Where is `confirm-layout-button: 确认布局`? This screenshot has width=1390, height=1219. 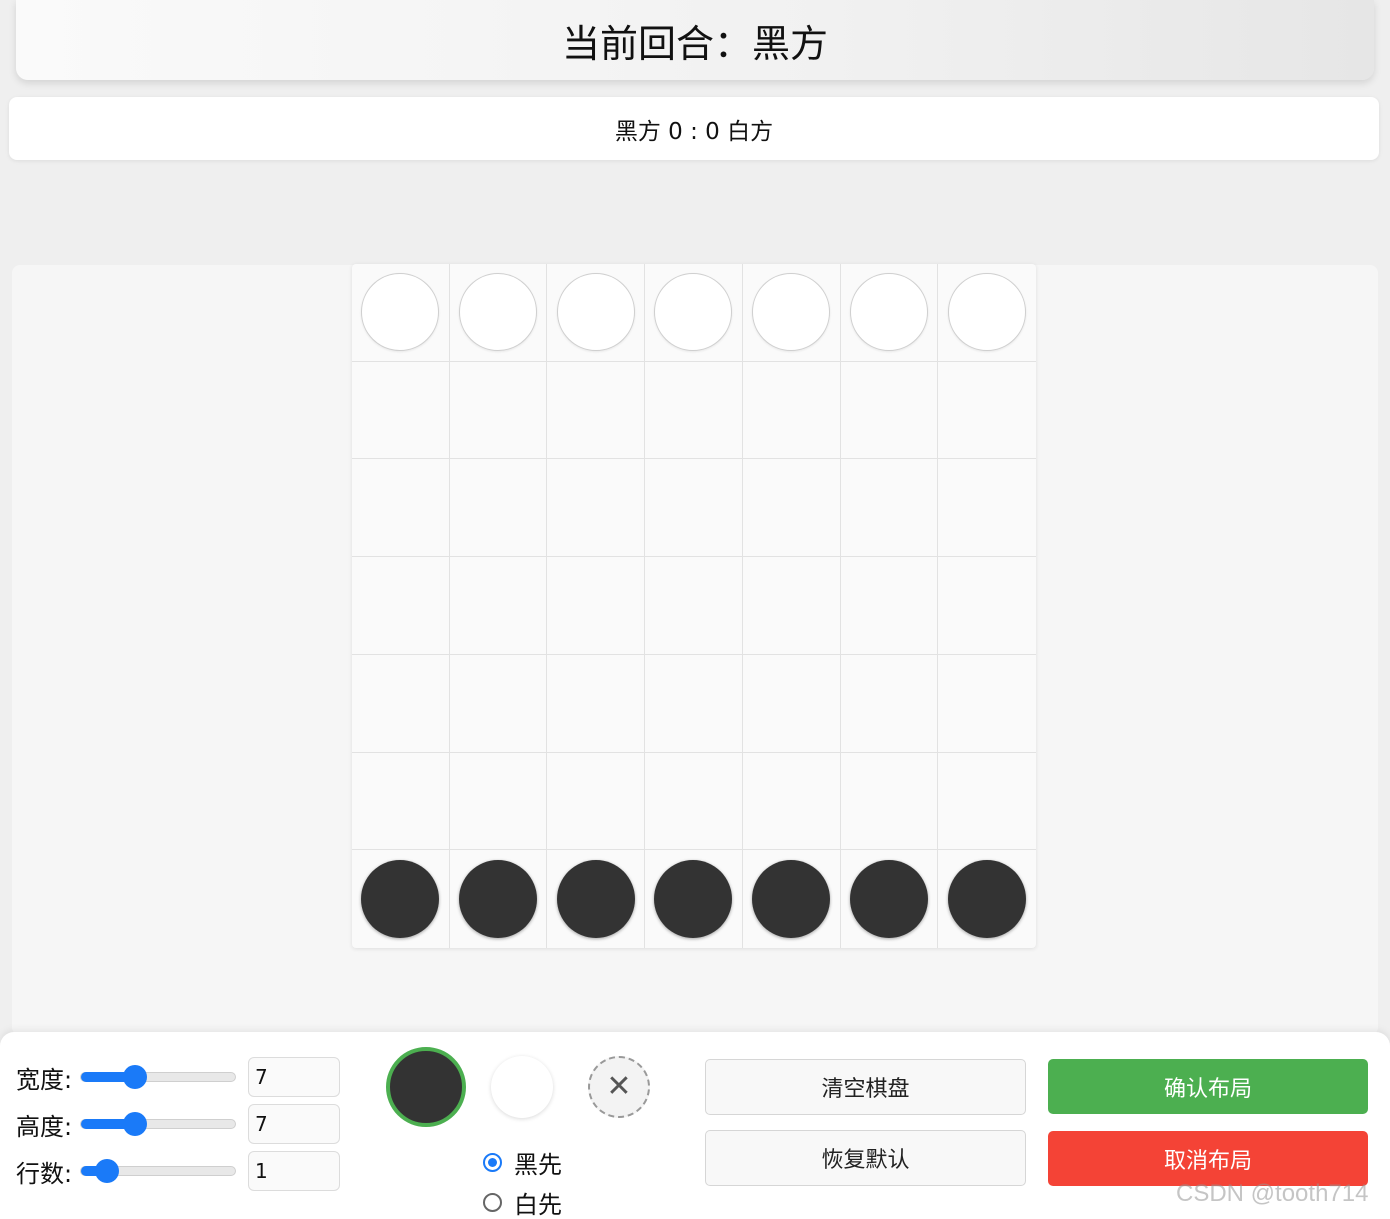
confirm-layout-button: 确认布局 is located at coordinates (1208, 1086).